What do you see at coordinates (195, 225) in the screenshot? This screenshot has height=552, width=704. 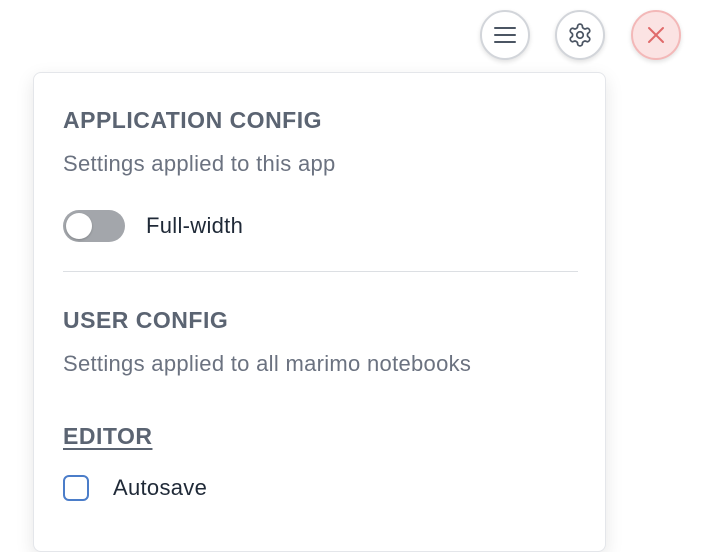 I see `full-width-label: Full-width` at bounding box center [195, 225].